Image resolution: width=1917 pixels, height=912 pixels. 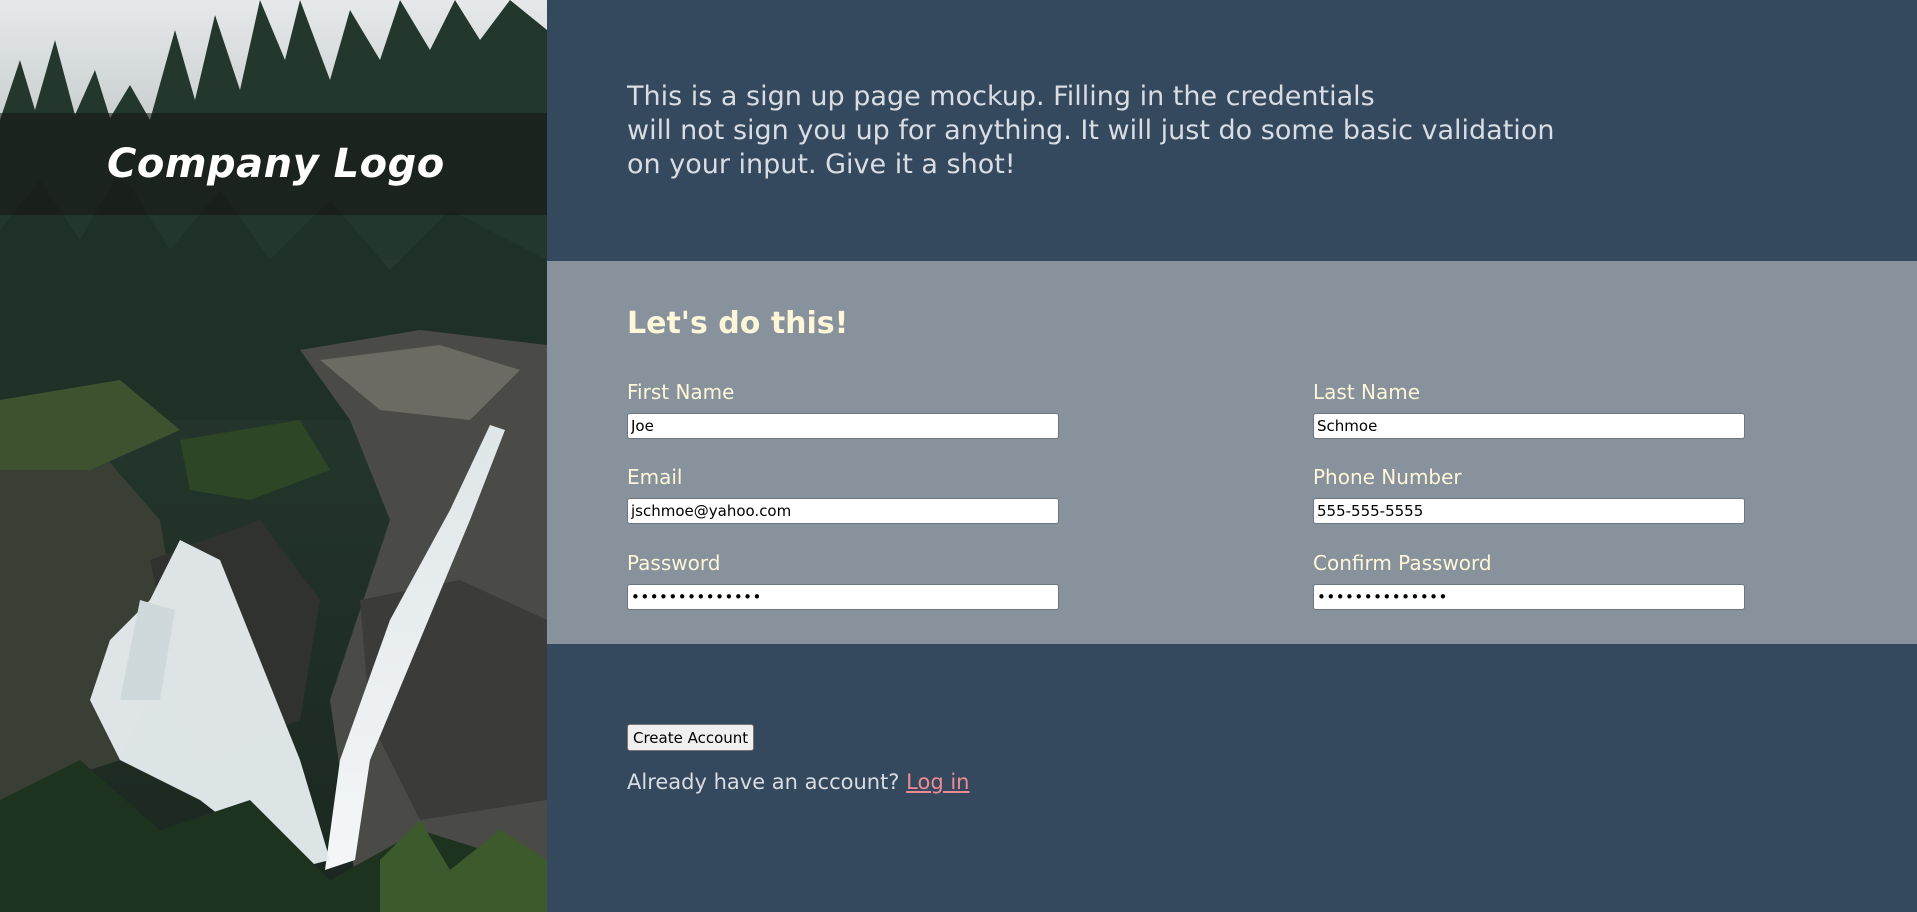 I want to click on confirm-password-input, so click(x=1529, y=597).